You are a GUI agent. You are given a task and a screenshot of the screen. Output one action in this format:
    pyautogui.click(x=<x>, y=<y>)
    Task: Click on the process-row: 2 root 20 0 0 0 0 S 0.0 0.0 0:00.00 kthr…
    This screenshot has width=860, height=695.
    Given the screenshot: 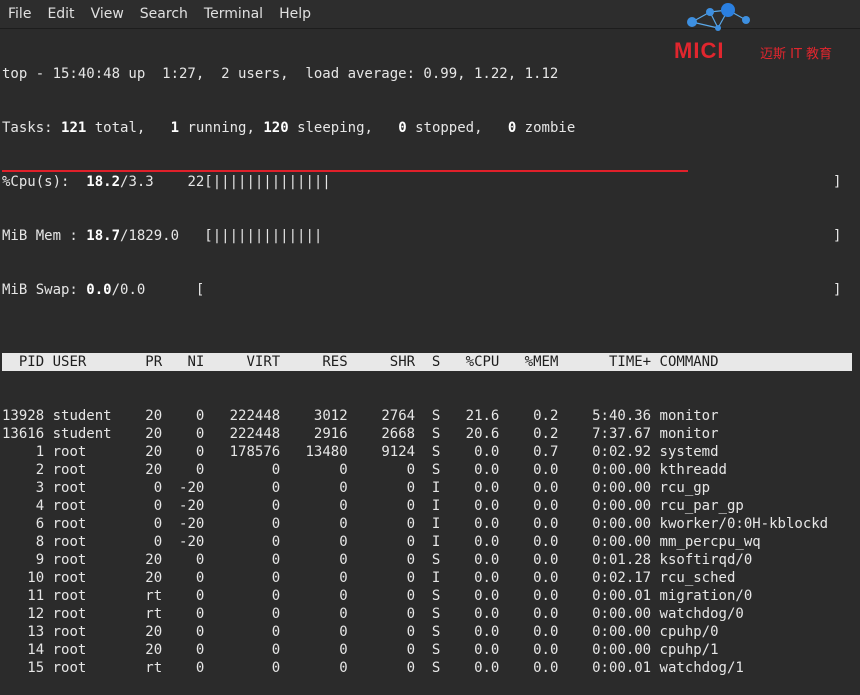 What is the action you would take?
    pyautogui.click(x=430, y=470)
    